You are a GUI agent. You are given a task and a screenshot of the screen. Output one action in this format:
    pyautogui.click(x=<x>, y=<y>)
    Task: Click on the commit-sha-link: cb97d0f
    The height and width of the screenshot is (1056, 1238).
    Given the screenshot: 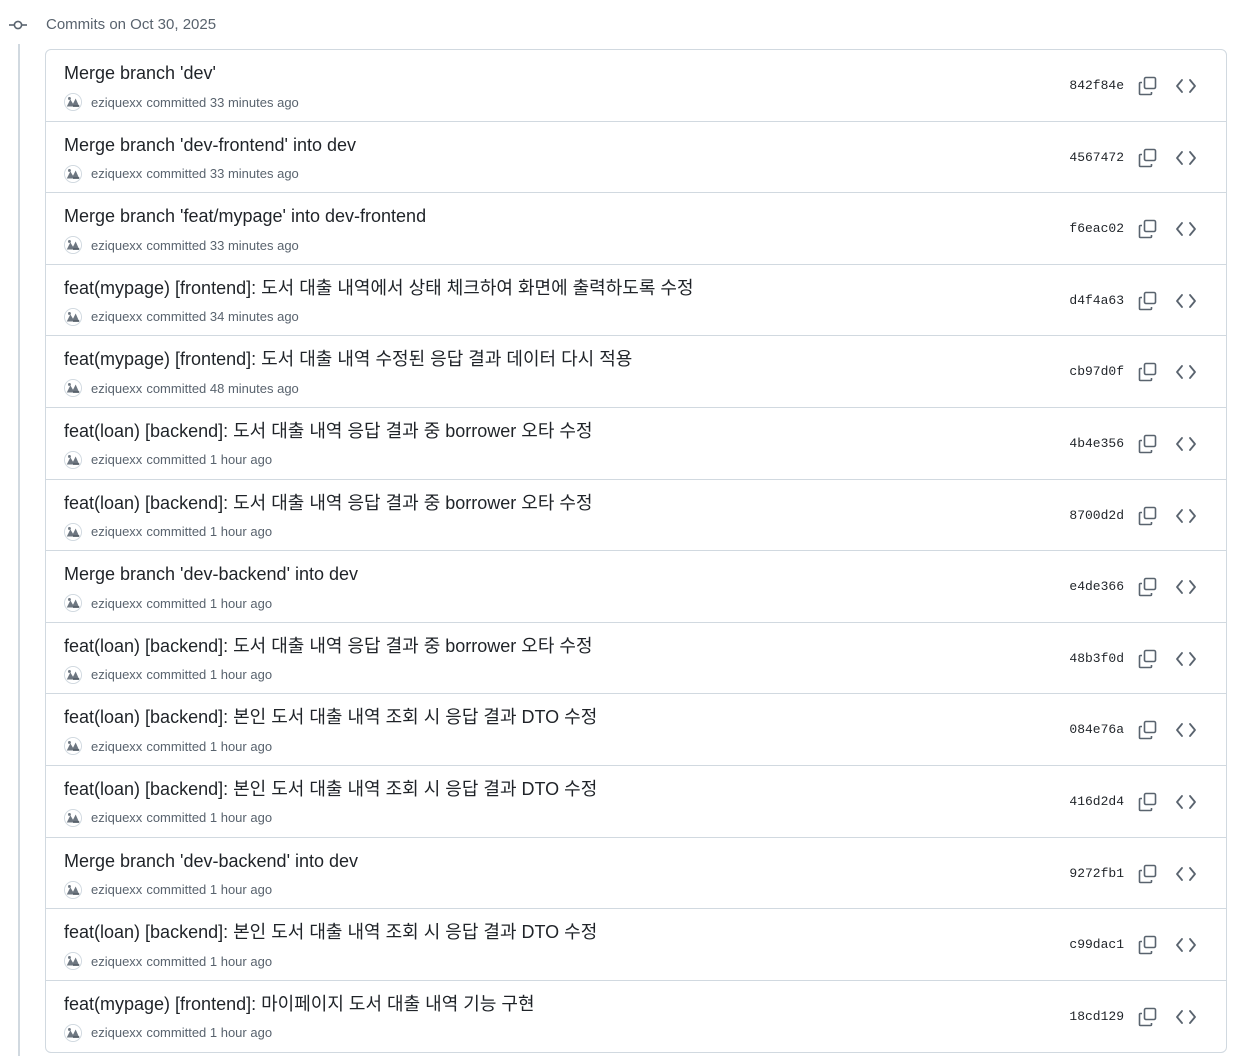 What is the action you would take?
    pyautogui.click(x=1096, y=372)
    